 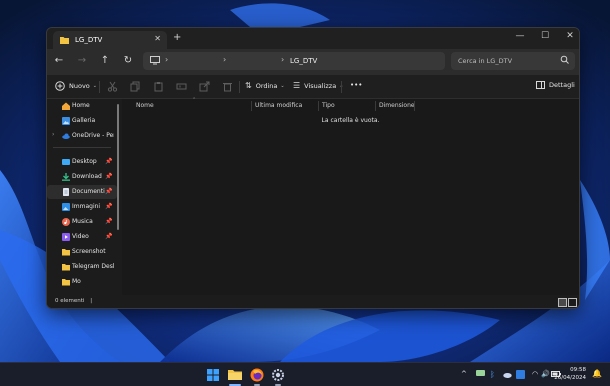 I want to click on sidebar-divider, so click(x=82, y=147).